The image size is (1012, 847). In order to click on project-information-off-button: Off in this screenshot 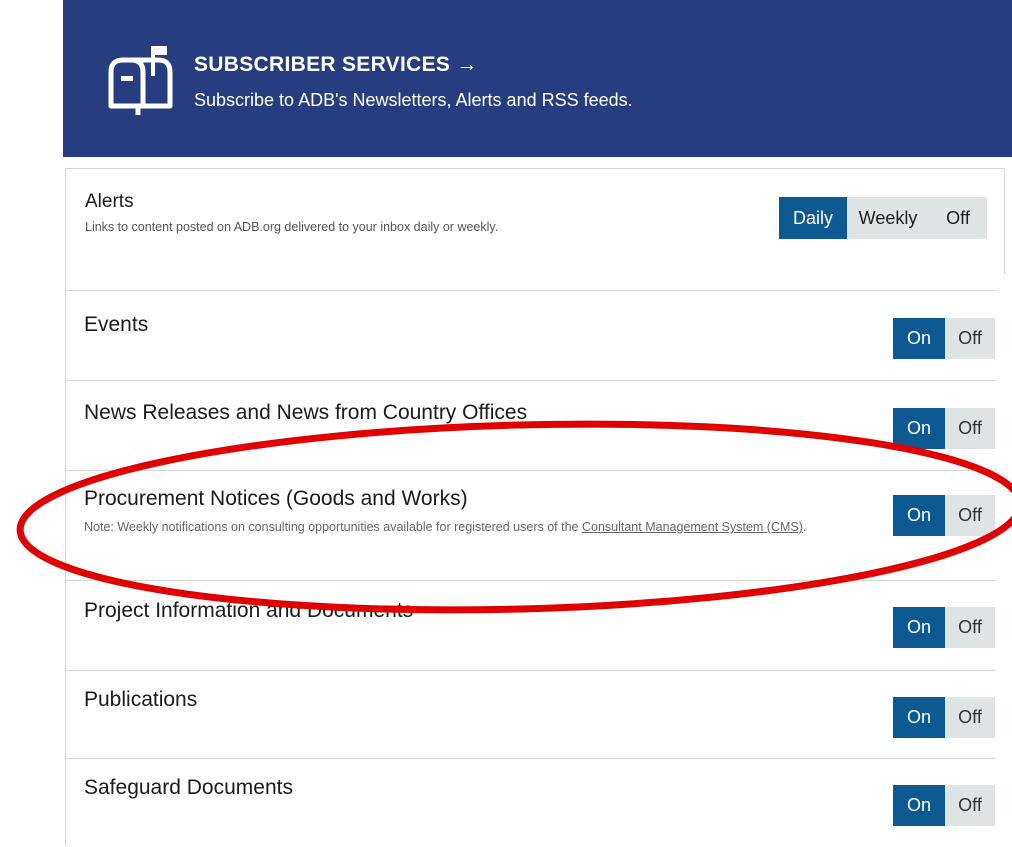, I will do `click(970, 627)`.